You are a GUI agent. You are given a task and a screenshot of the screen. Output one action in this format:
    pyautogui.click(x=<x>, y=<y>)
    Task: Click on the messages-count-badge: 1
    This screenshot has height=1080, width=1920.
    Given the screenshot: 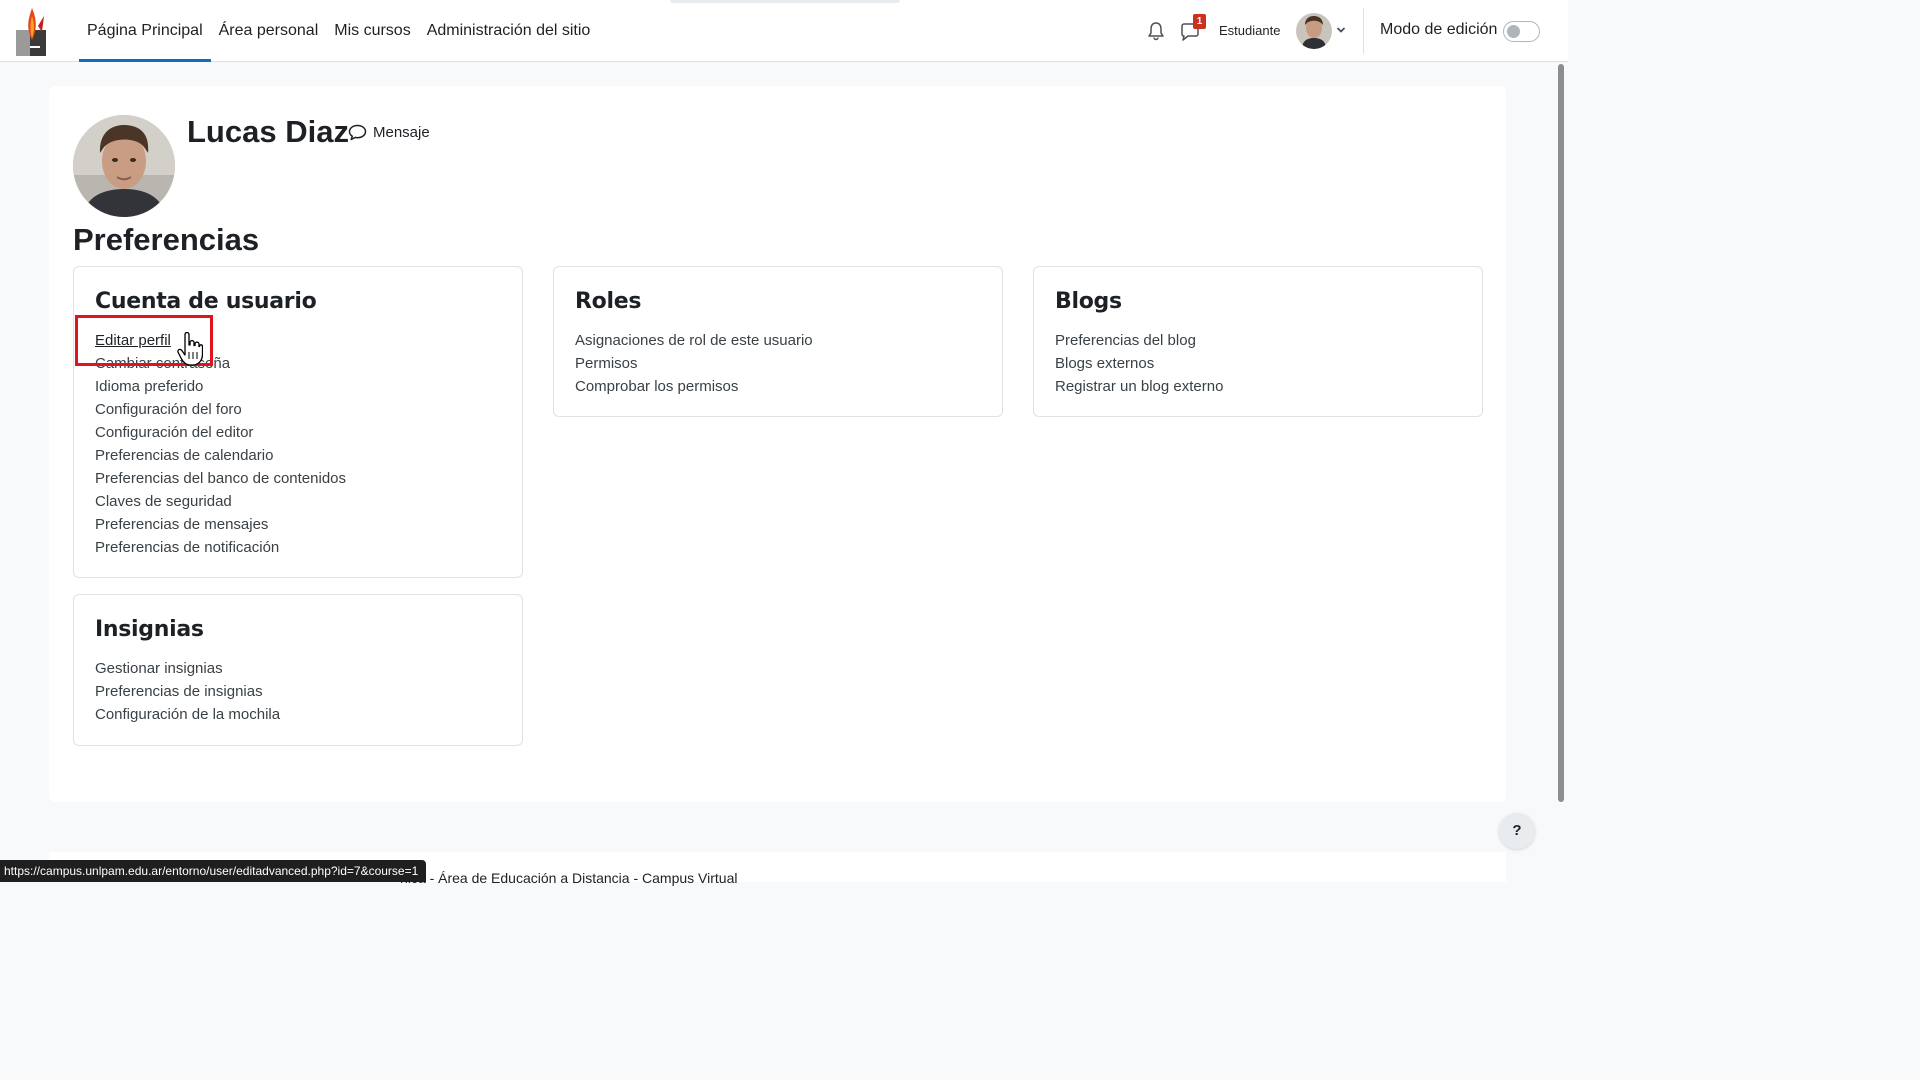 What is the action you would take?
    pyautogui.click(x=1199, y=21)
    